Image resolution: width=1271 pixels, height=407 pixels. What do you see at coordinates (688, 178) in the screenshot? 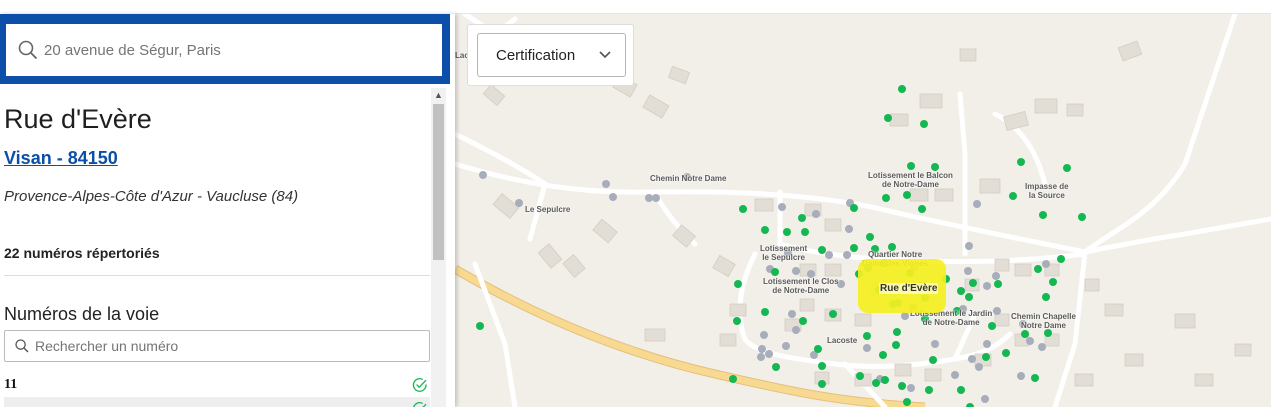
I see `map-label-chemin-notre-dame: Chemin Notre Dame` at bounding box center [688, 178].